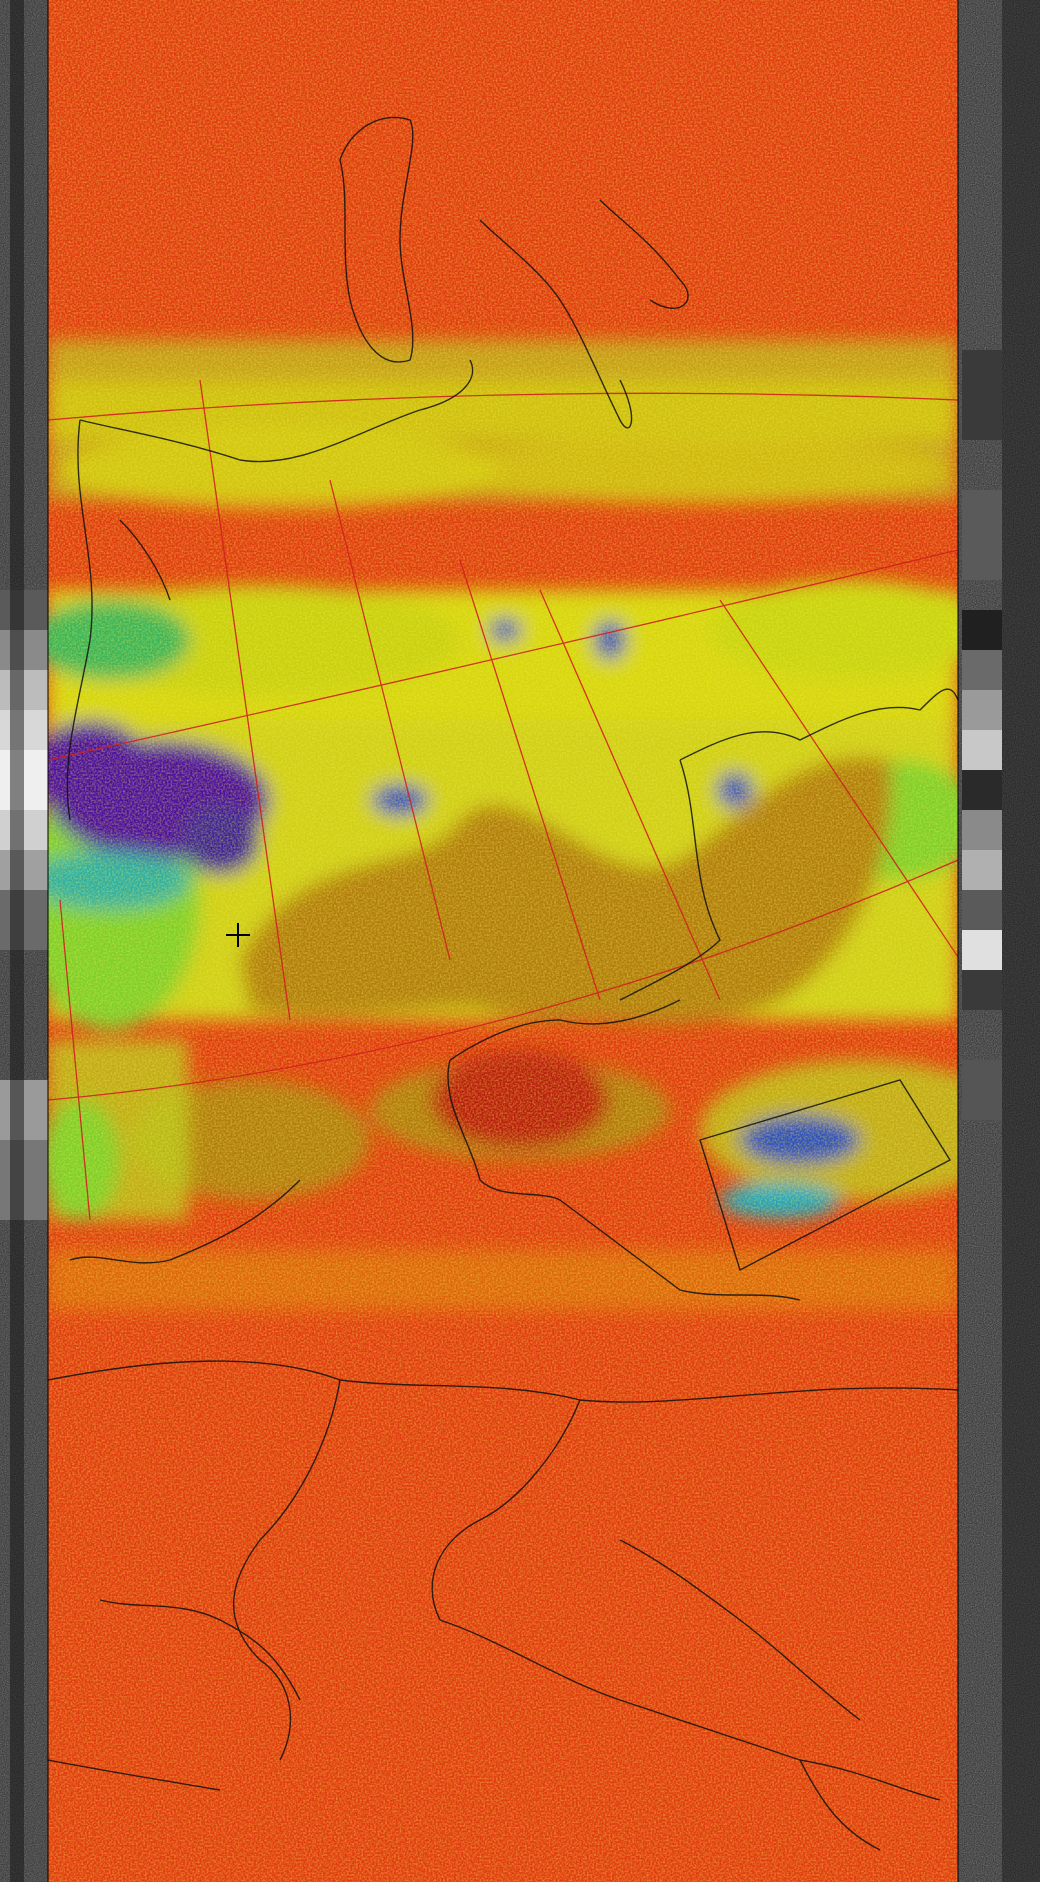 Image resolution: width=1040 pixels, height=1882 pixels. I want to click on left-telemetry-strip, so click(24, 941).